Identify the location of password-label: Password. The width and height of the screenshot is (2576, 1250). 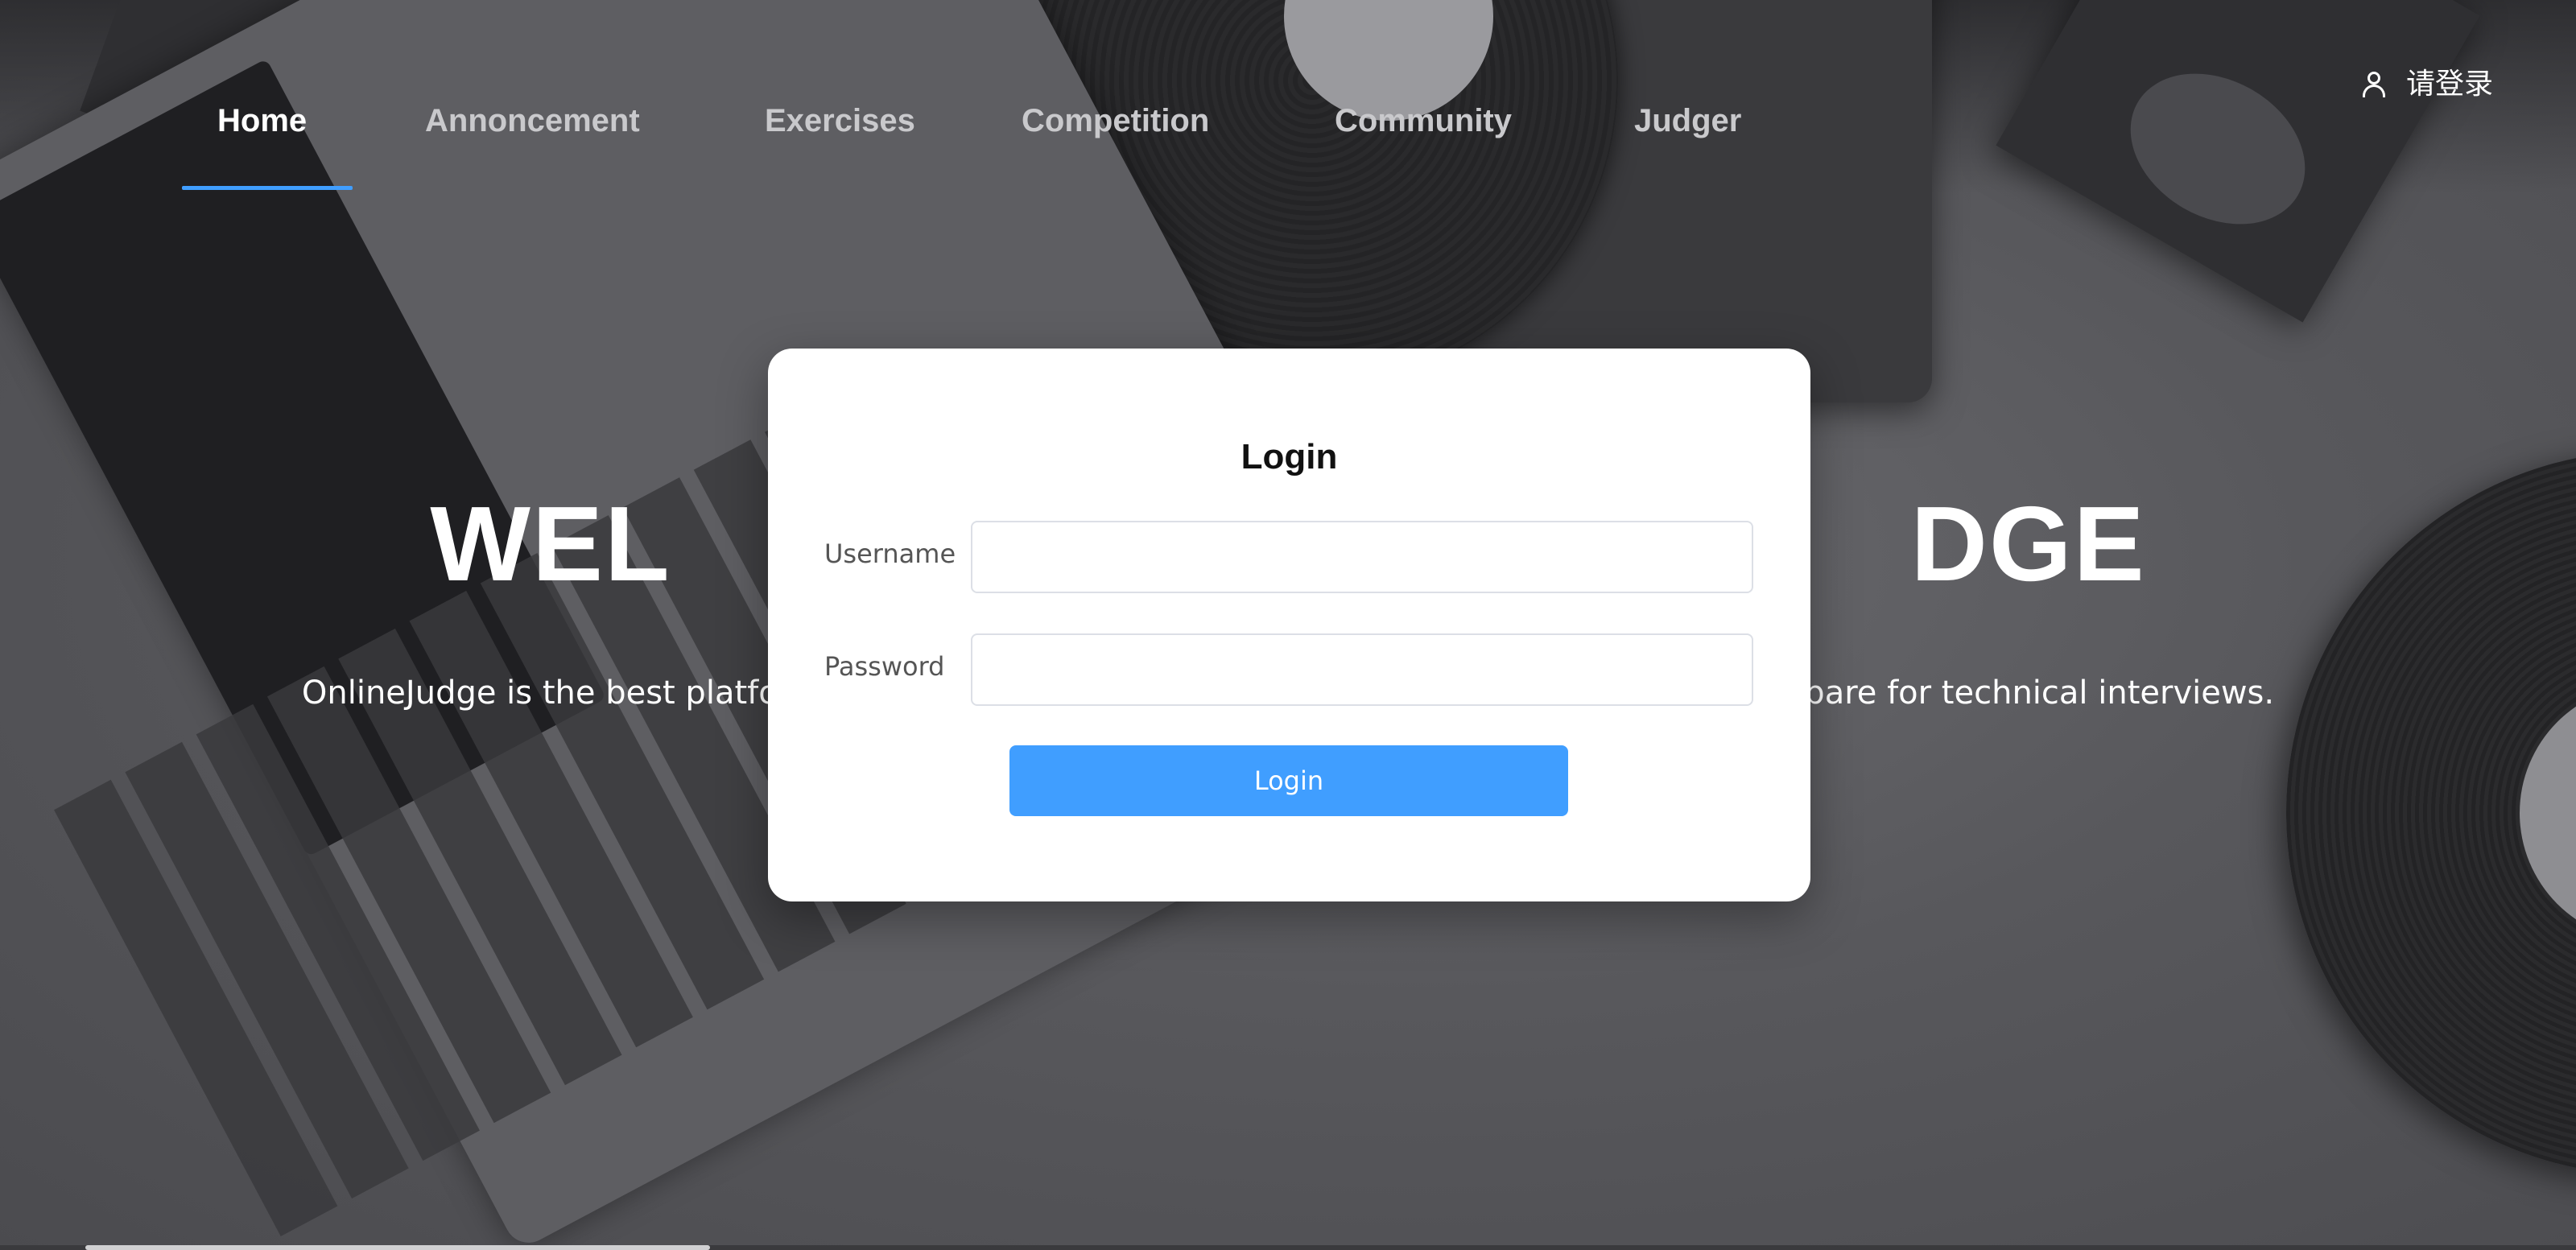
(885, 666).